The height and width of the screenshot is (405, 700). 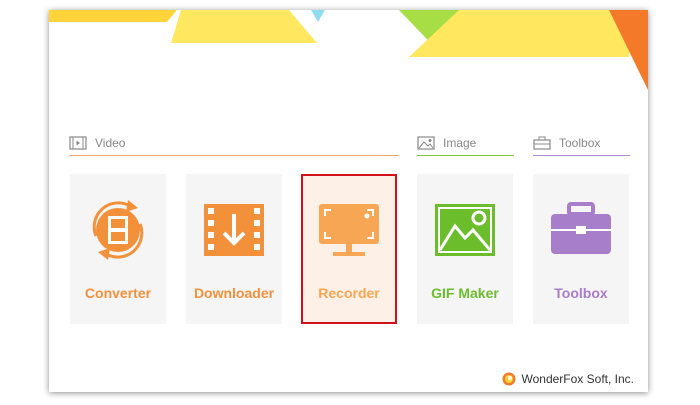 What do you see at coordinates (581, 155) in the screenshot?
I see `section-toolbox-underline` at bounding box center [581, 155].